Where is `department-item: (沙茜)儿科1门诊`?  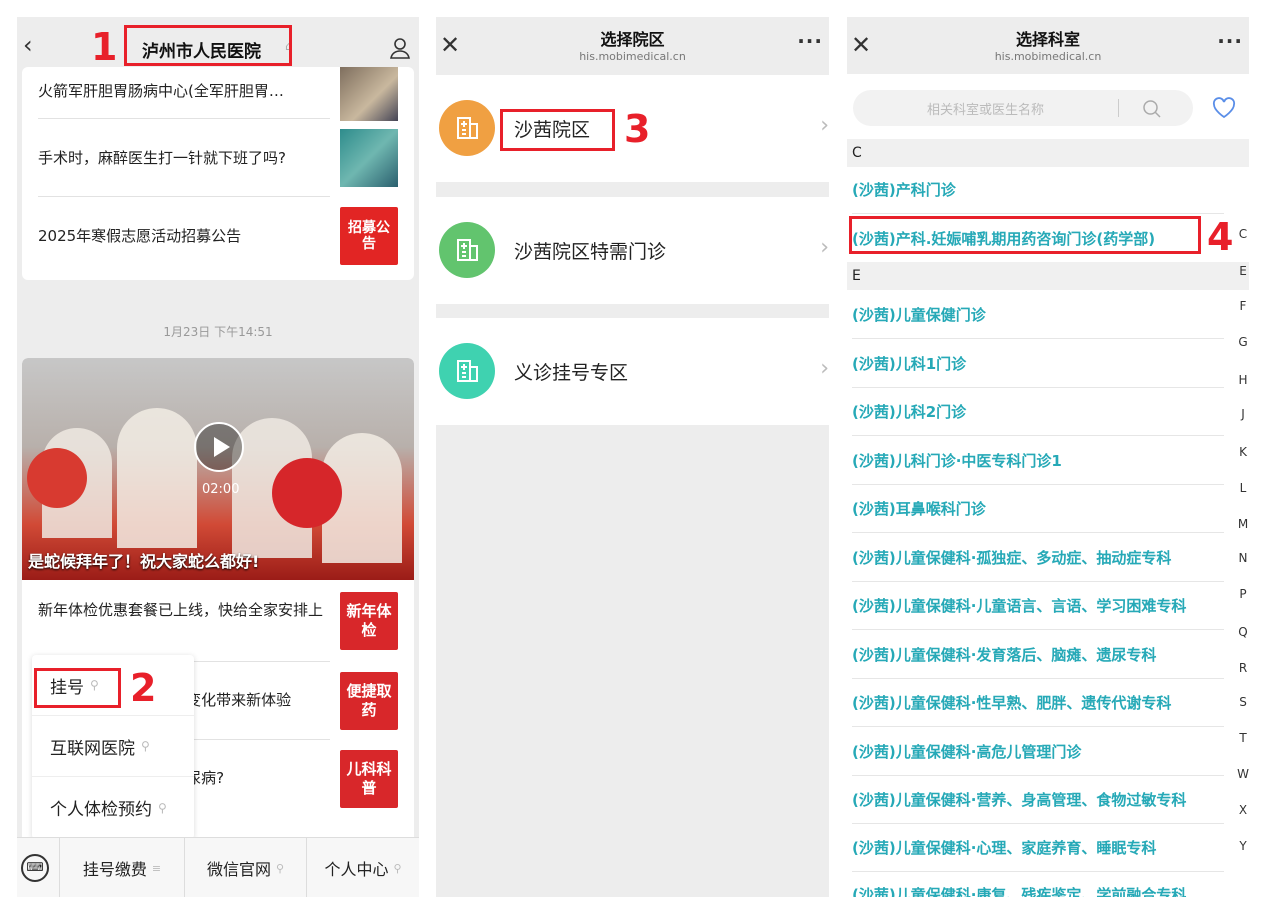 department-item: (沙茜)儿科1门诊 is located at coordinates (909, 363).